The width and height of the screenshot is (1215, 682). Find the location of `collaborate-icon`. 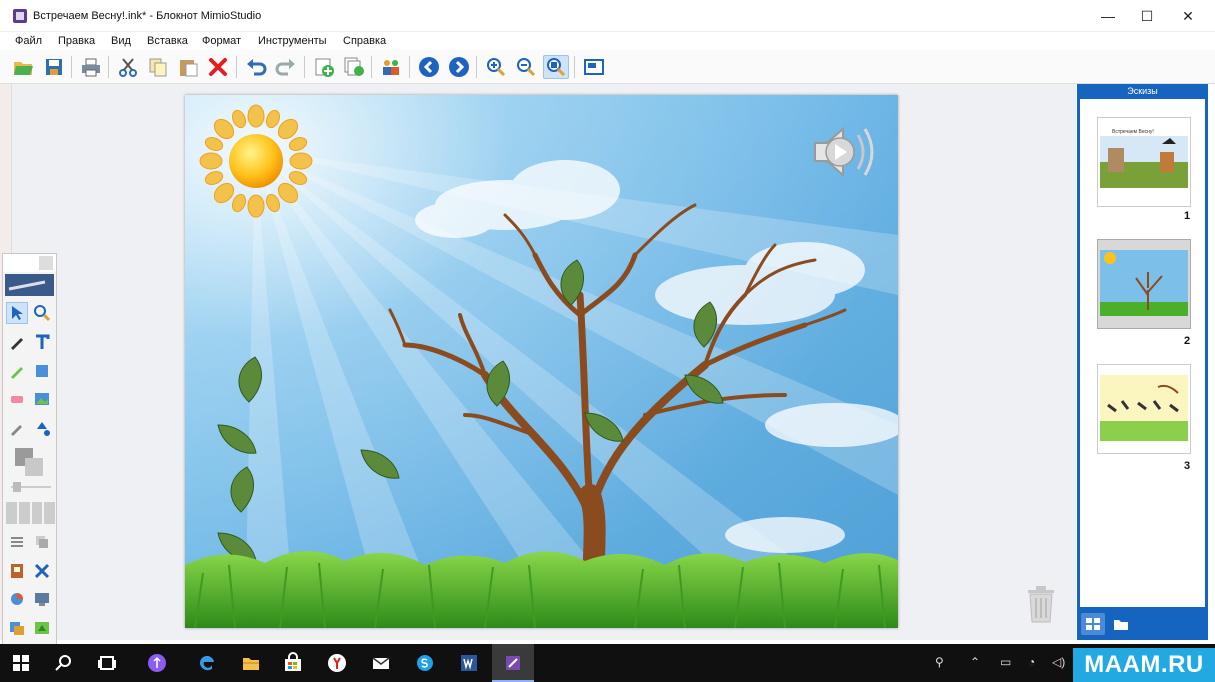

collaborate-icon is located at coordinates (391, 67).